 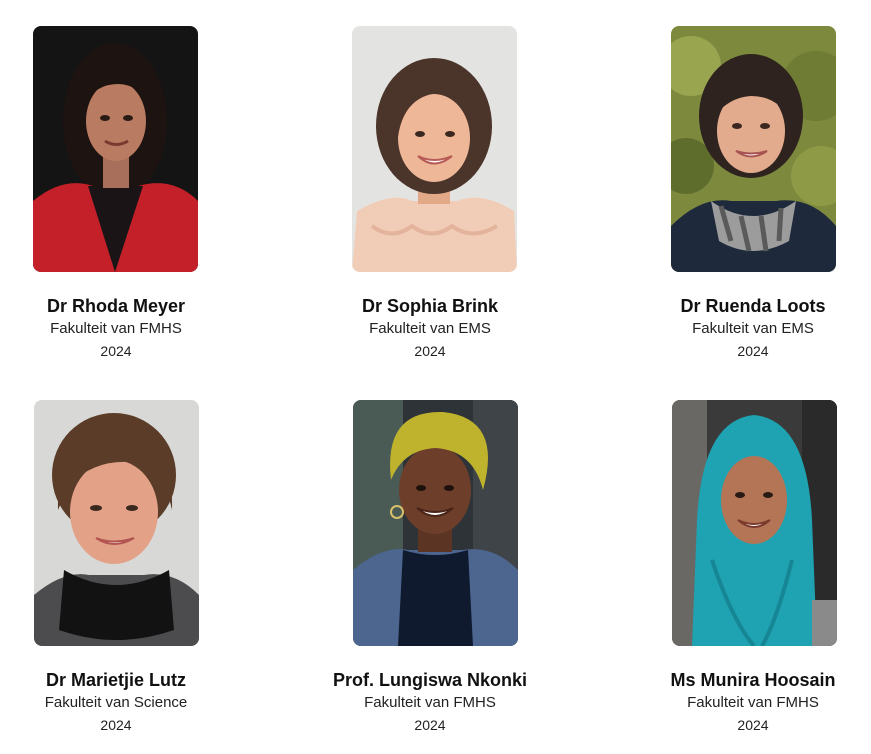 I want to click on profile-card-rhoda-meyer: Dr Rhoda Meyer Fakulteit van FMHS 2024, so click(x=116, y=193).